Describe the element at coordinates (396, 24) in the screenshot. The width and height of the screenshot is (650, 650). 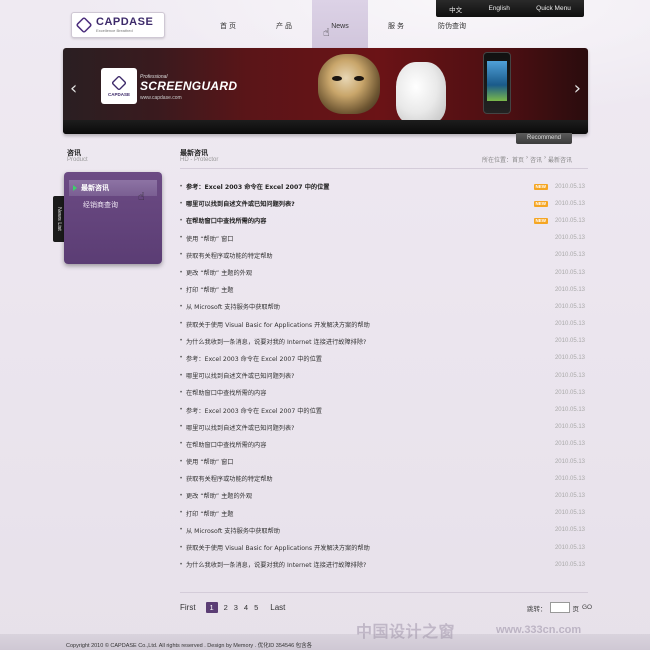
I see `nav-item-service: 服 务` at that location.